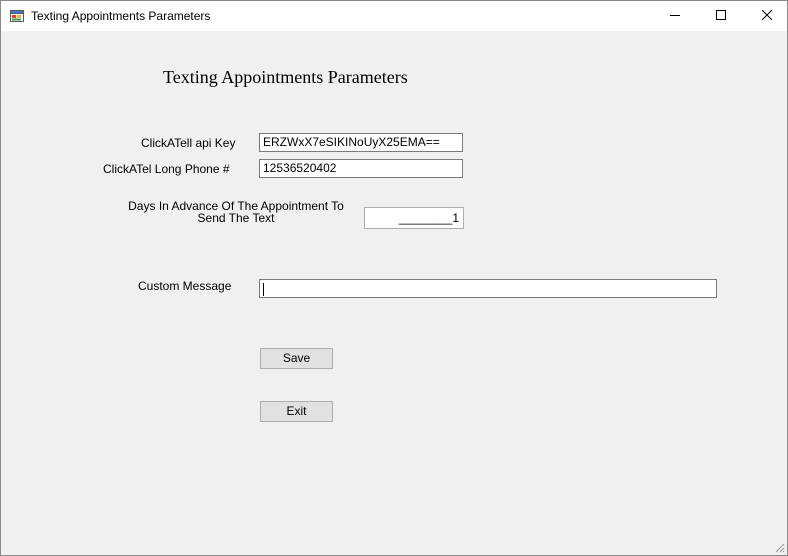  Describe the element at coordinates (394, 16) in the screenshot. I see `title-bar: Texting Appointments Parameters` at that location.